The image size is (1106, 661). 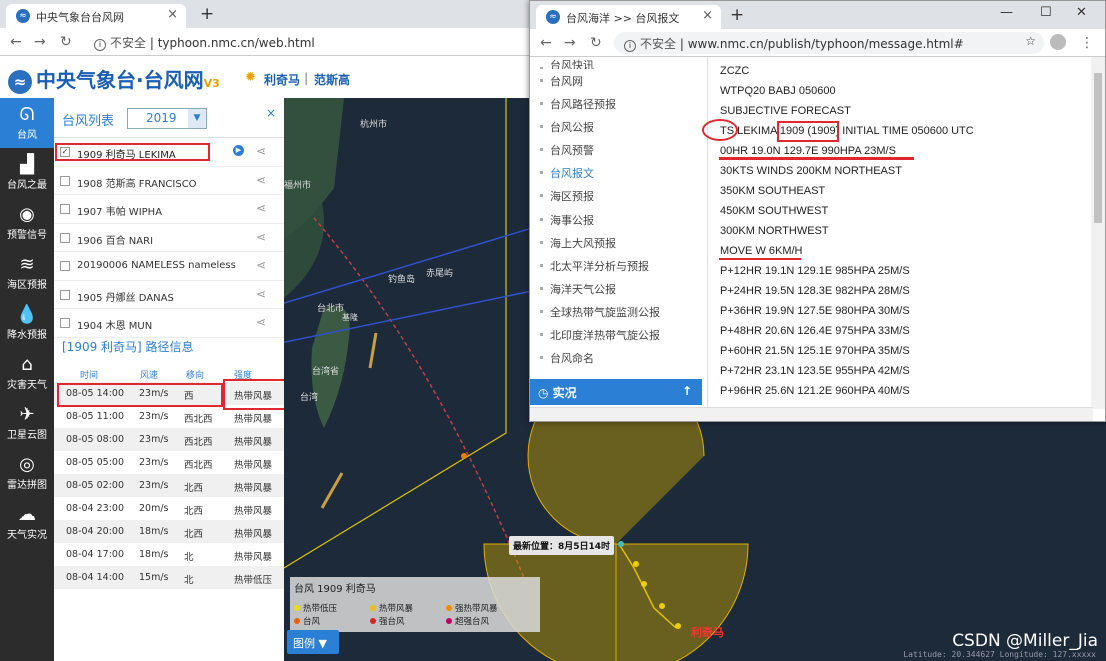 What do you see at coordinates (618, 149) in the screenshot?
I see `menu-item: 台风预警` at bounding box center [618, 149].